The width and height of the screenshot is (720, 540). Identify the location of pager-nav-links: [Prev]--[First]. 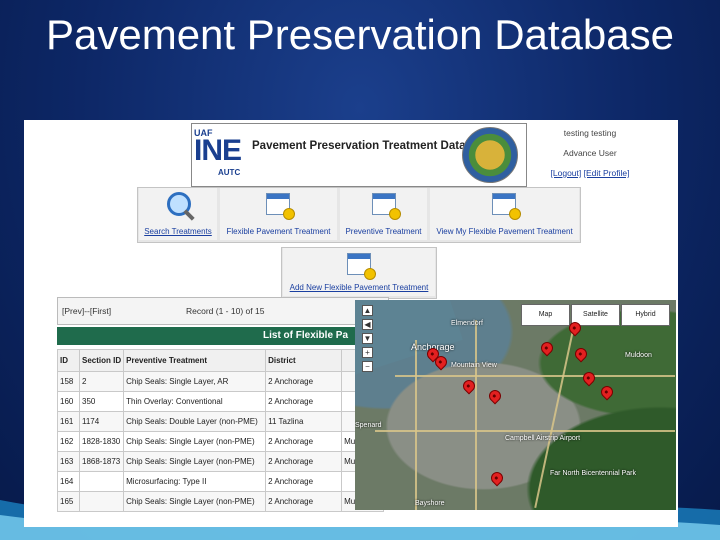
(86, 311).